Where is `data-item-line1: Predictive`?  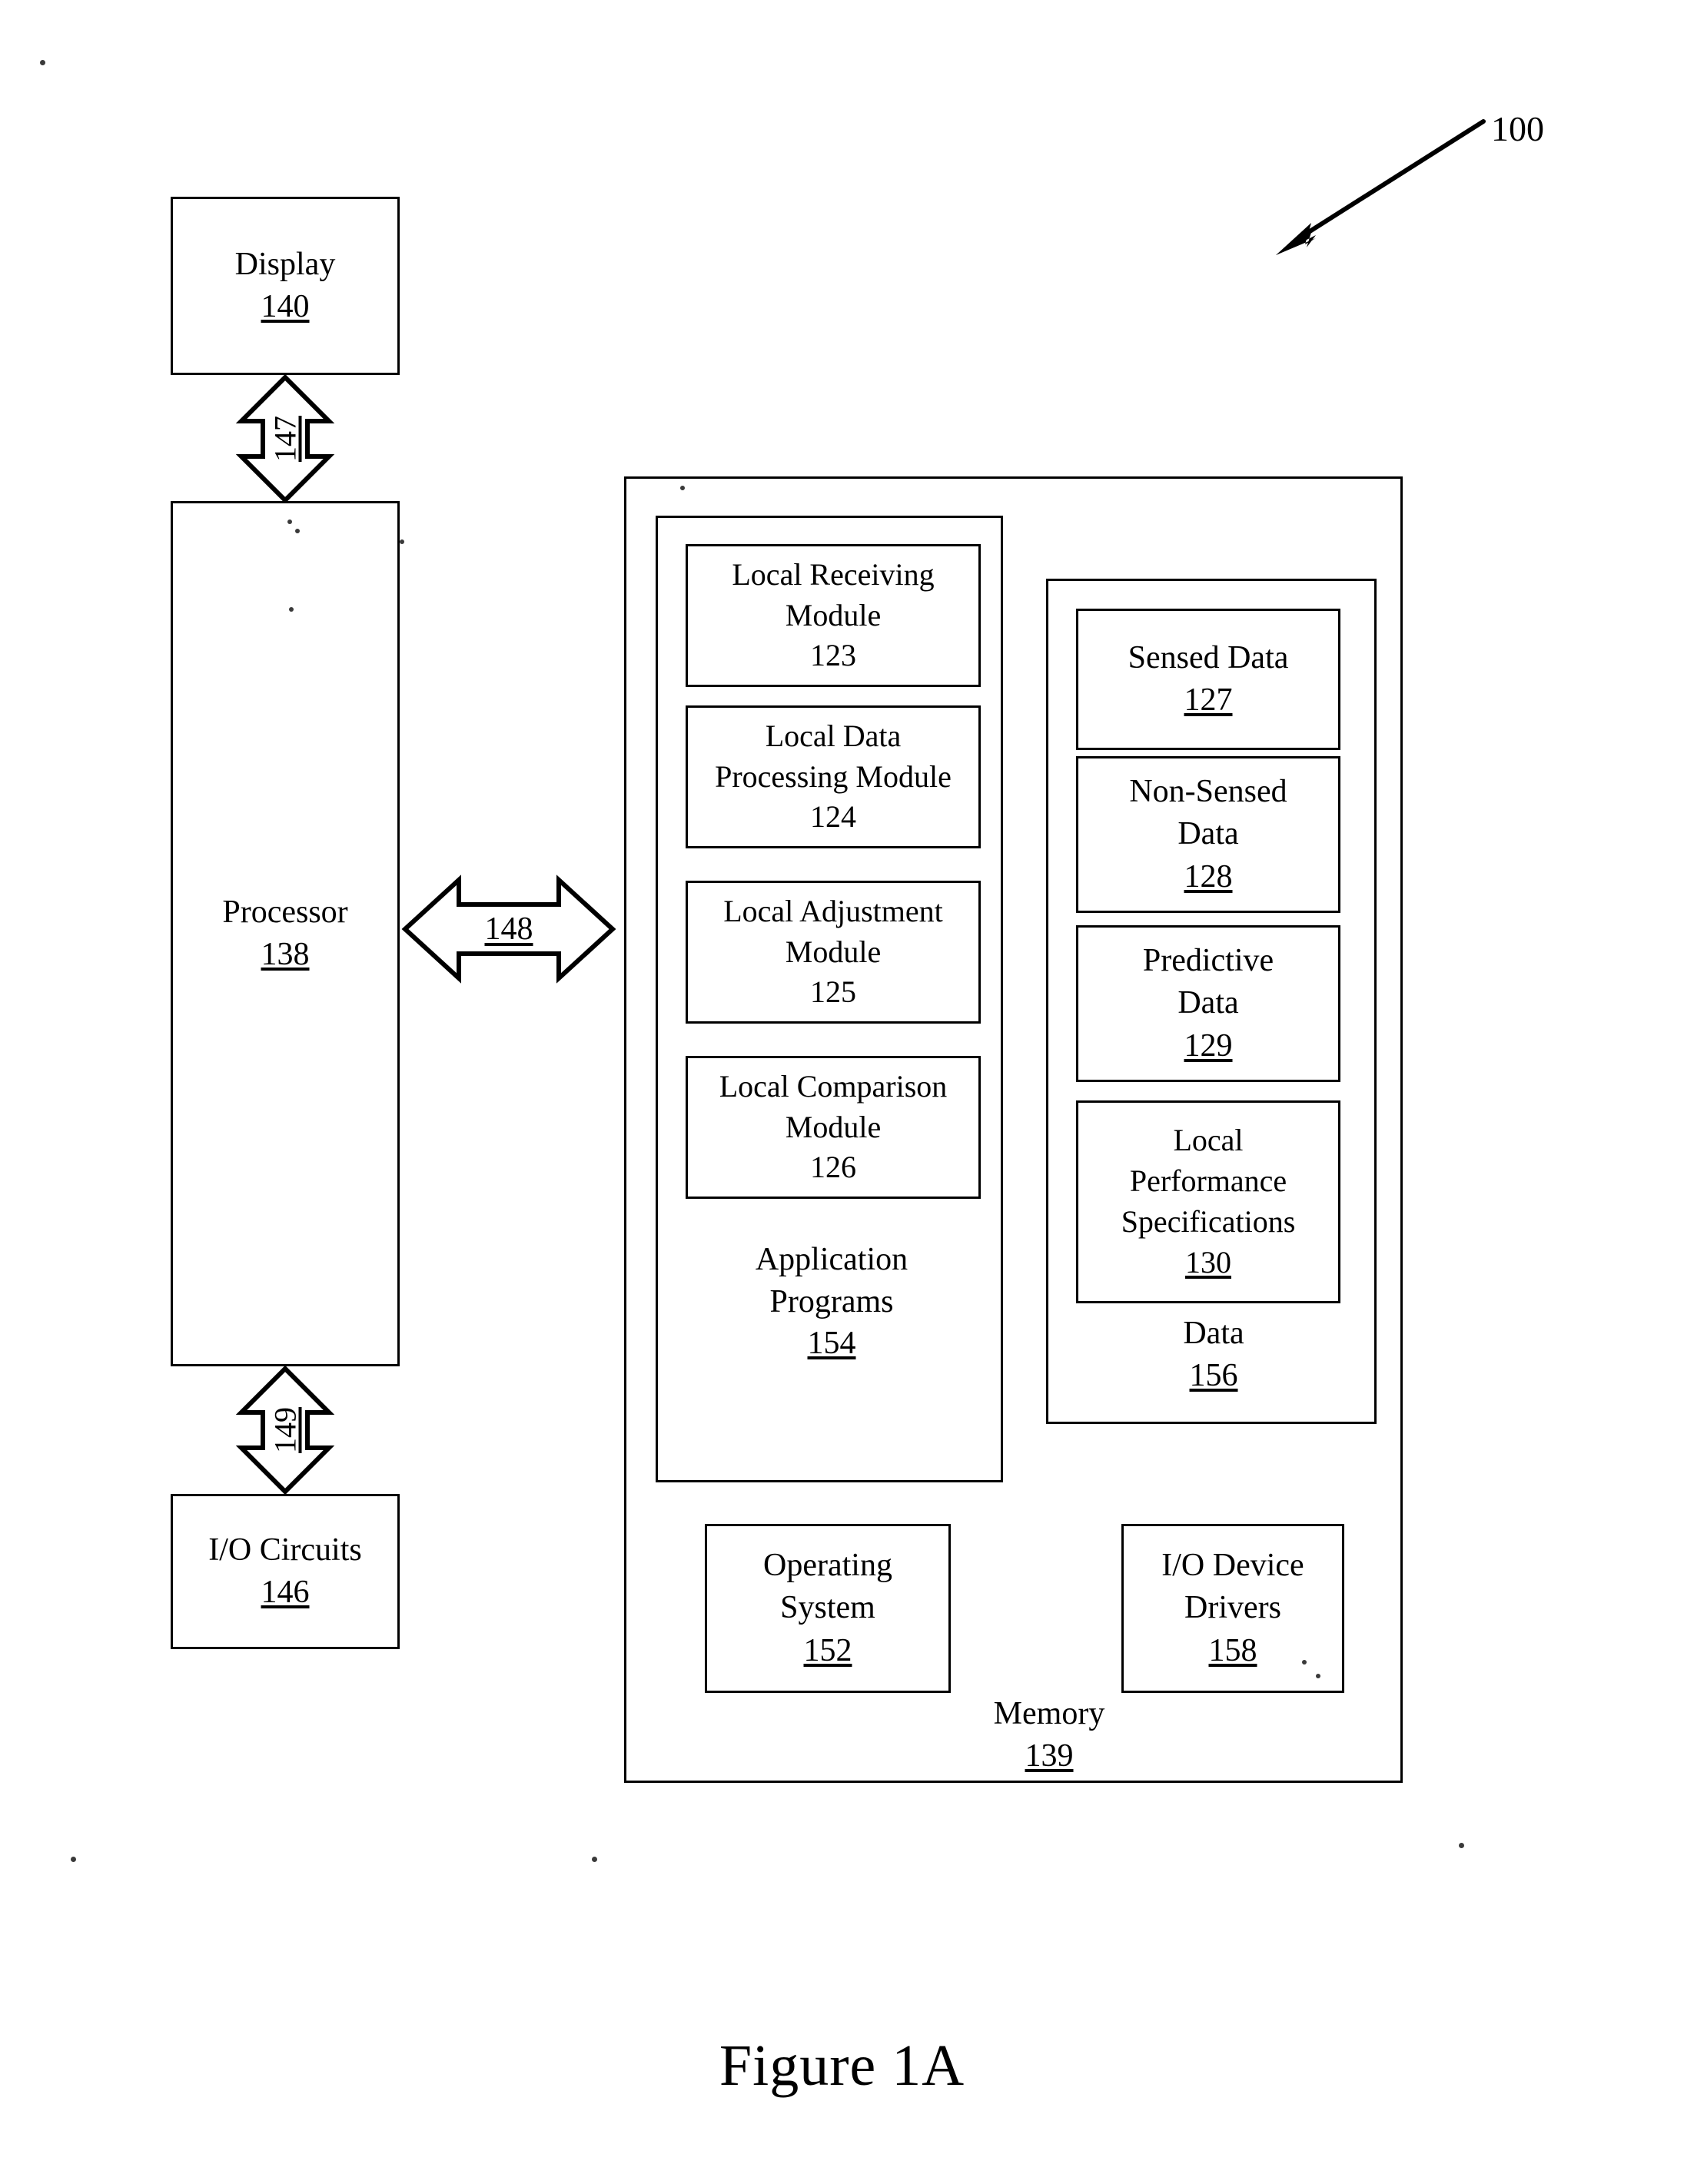
data-item-line1: Predictive is located at coordinates (1208, 960).